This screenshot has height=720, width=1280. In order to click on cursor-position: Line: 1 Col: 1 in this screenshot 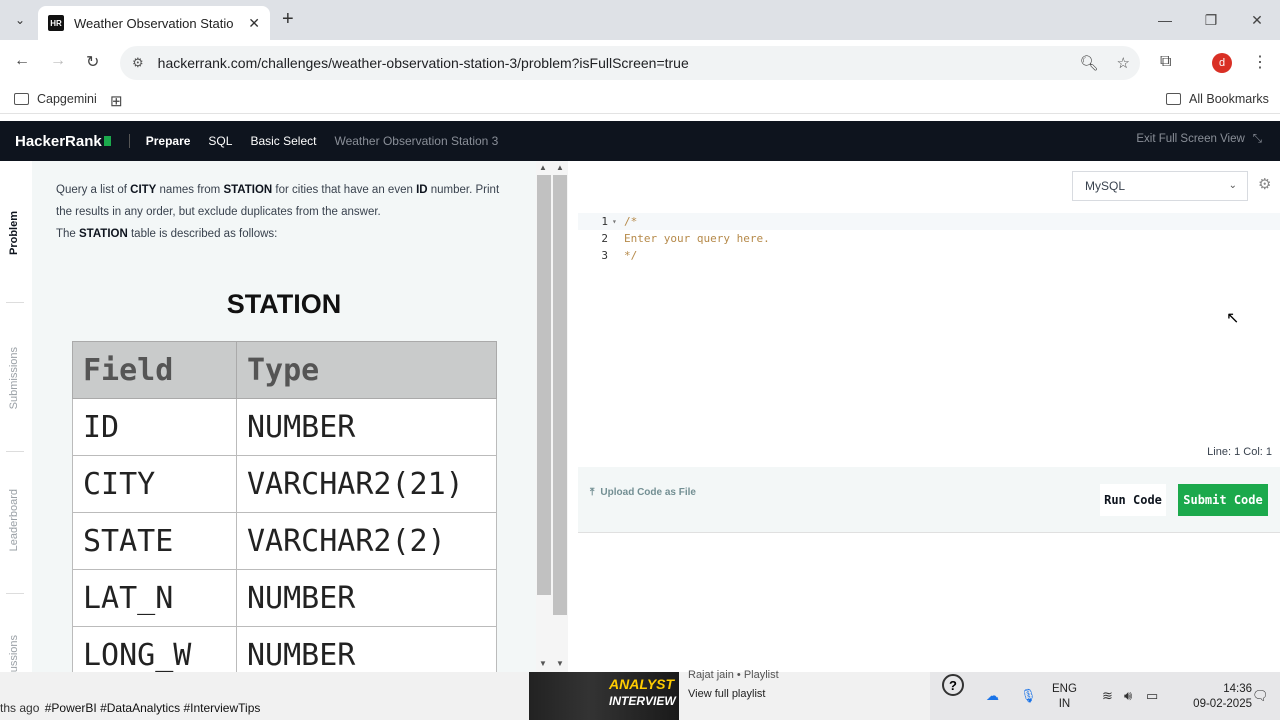, I will do `click(1239, 452)`.